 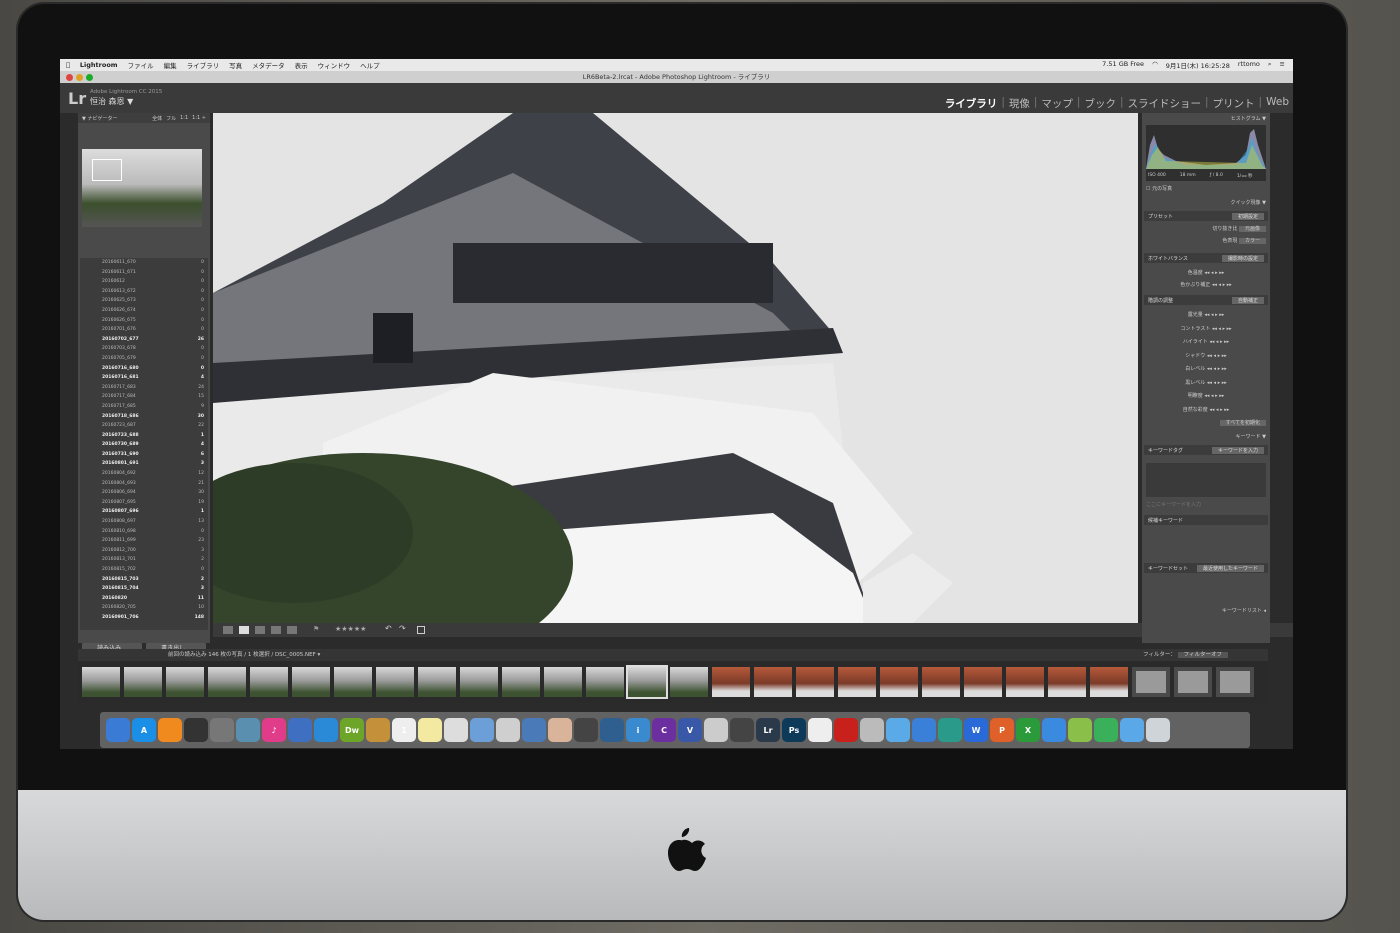 I want to click on keyword-list-header: キーワードリスト ◂, so click(x=1206, y=610).